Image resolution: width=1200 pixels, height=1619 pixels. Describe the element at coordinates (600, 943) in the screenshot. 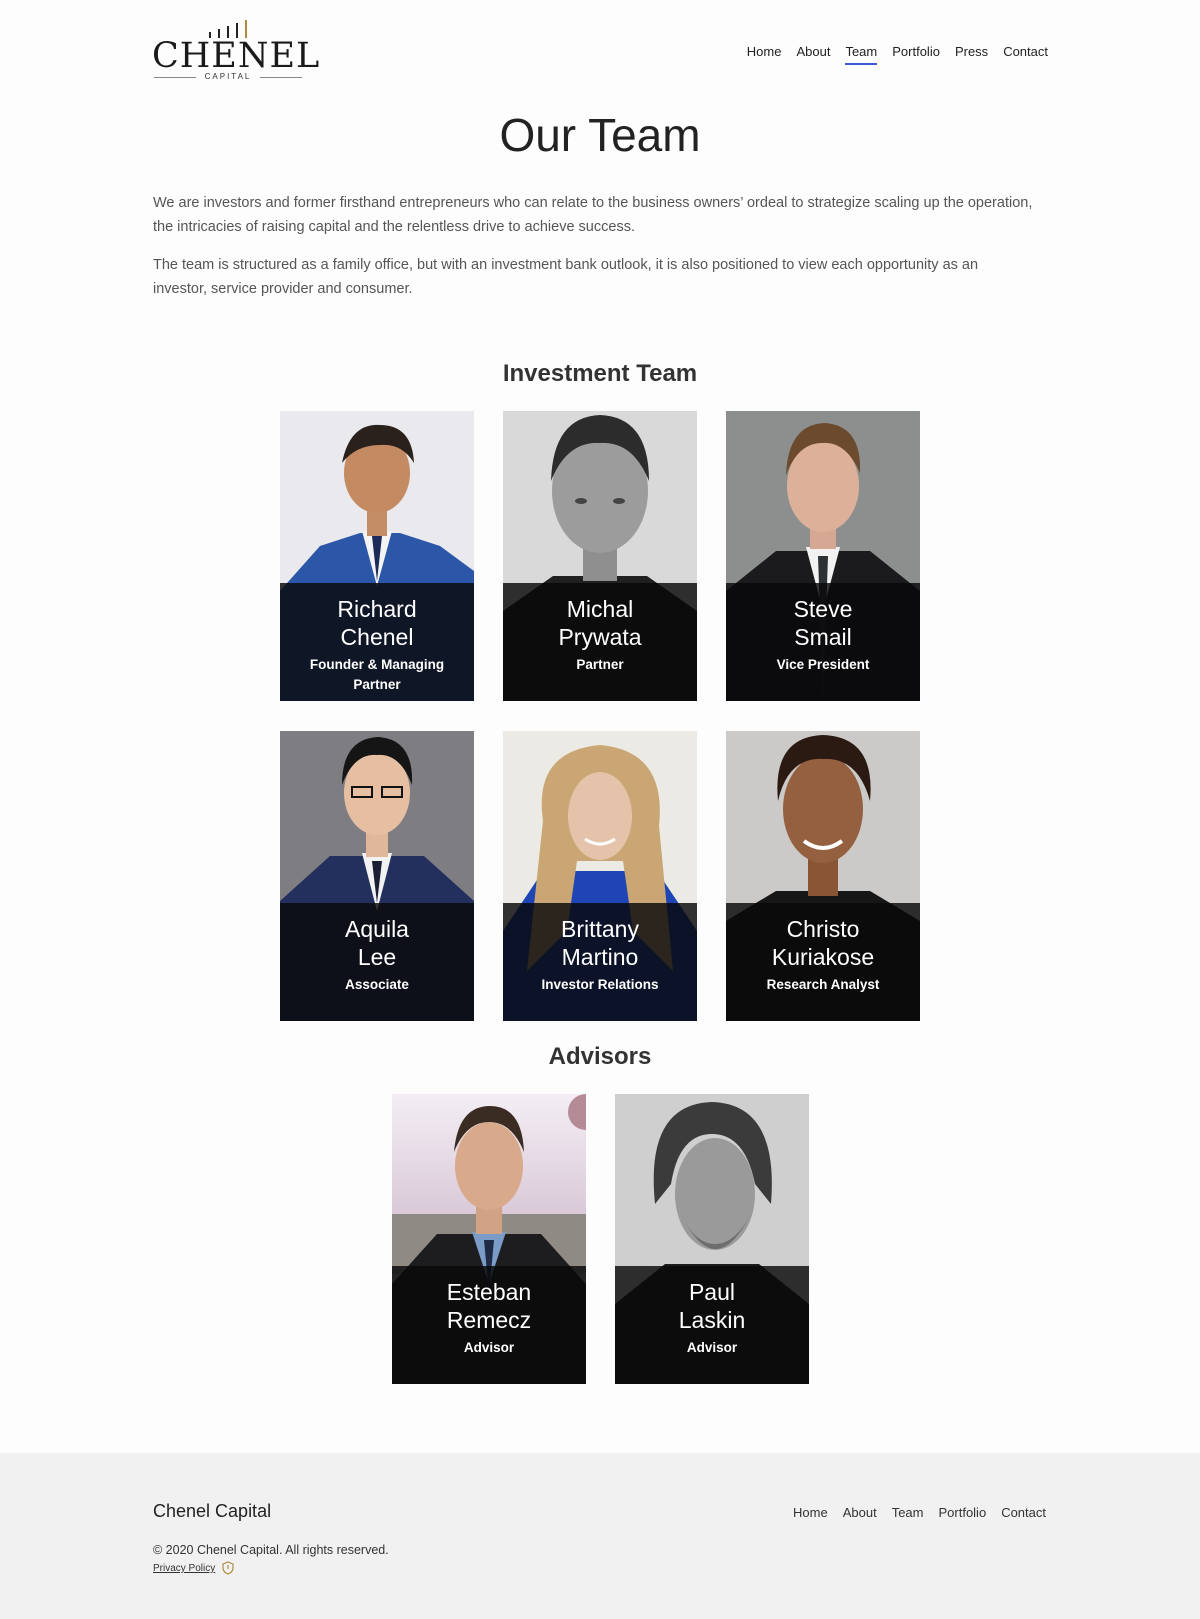

I see `member-name: Brittany Martino` at that location.